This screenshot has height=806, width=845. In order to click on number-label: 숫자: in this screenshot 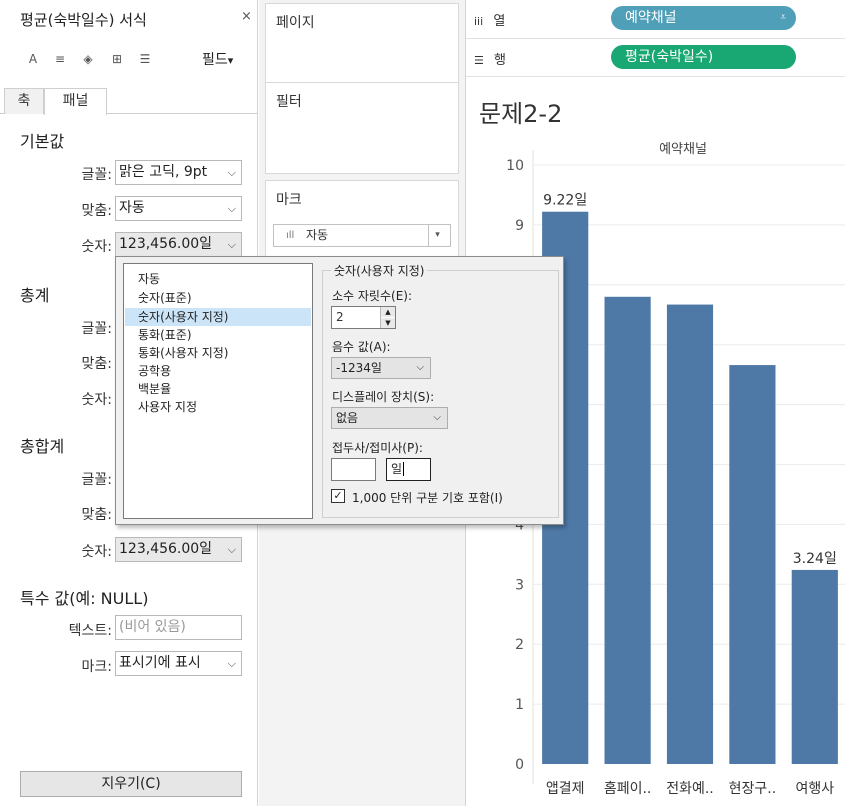, I will do `click(96, 247)`.